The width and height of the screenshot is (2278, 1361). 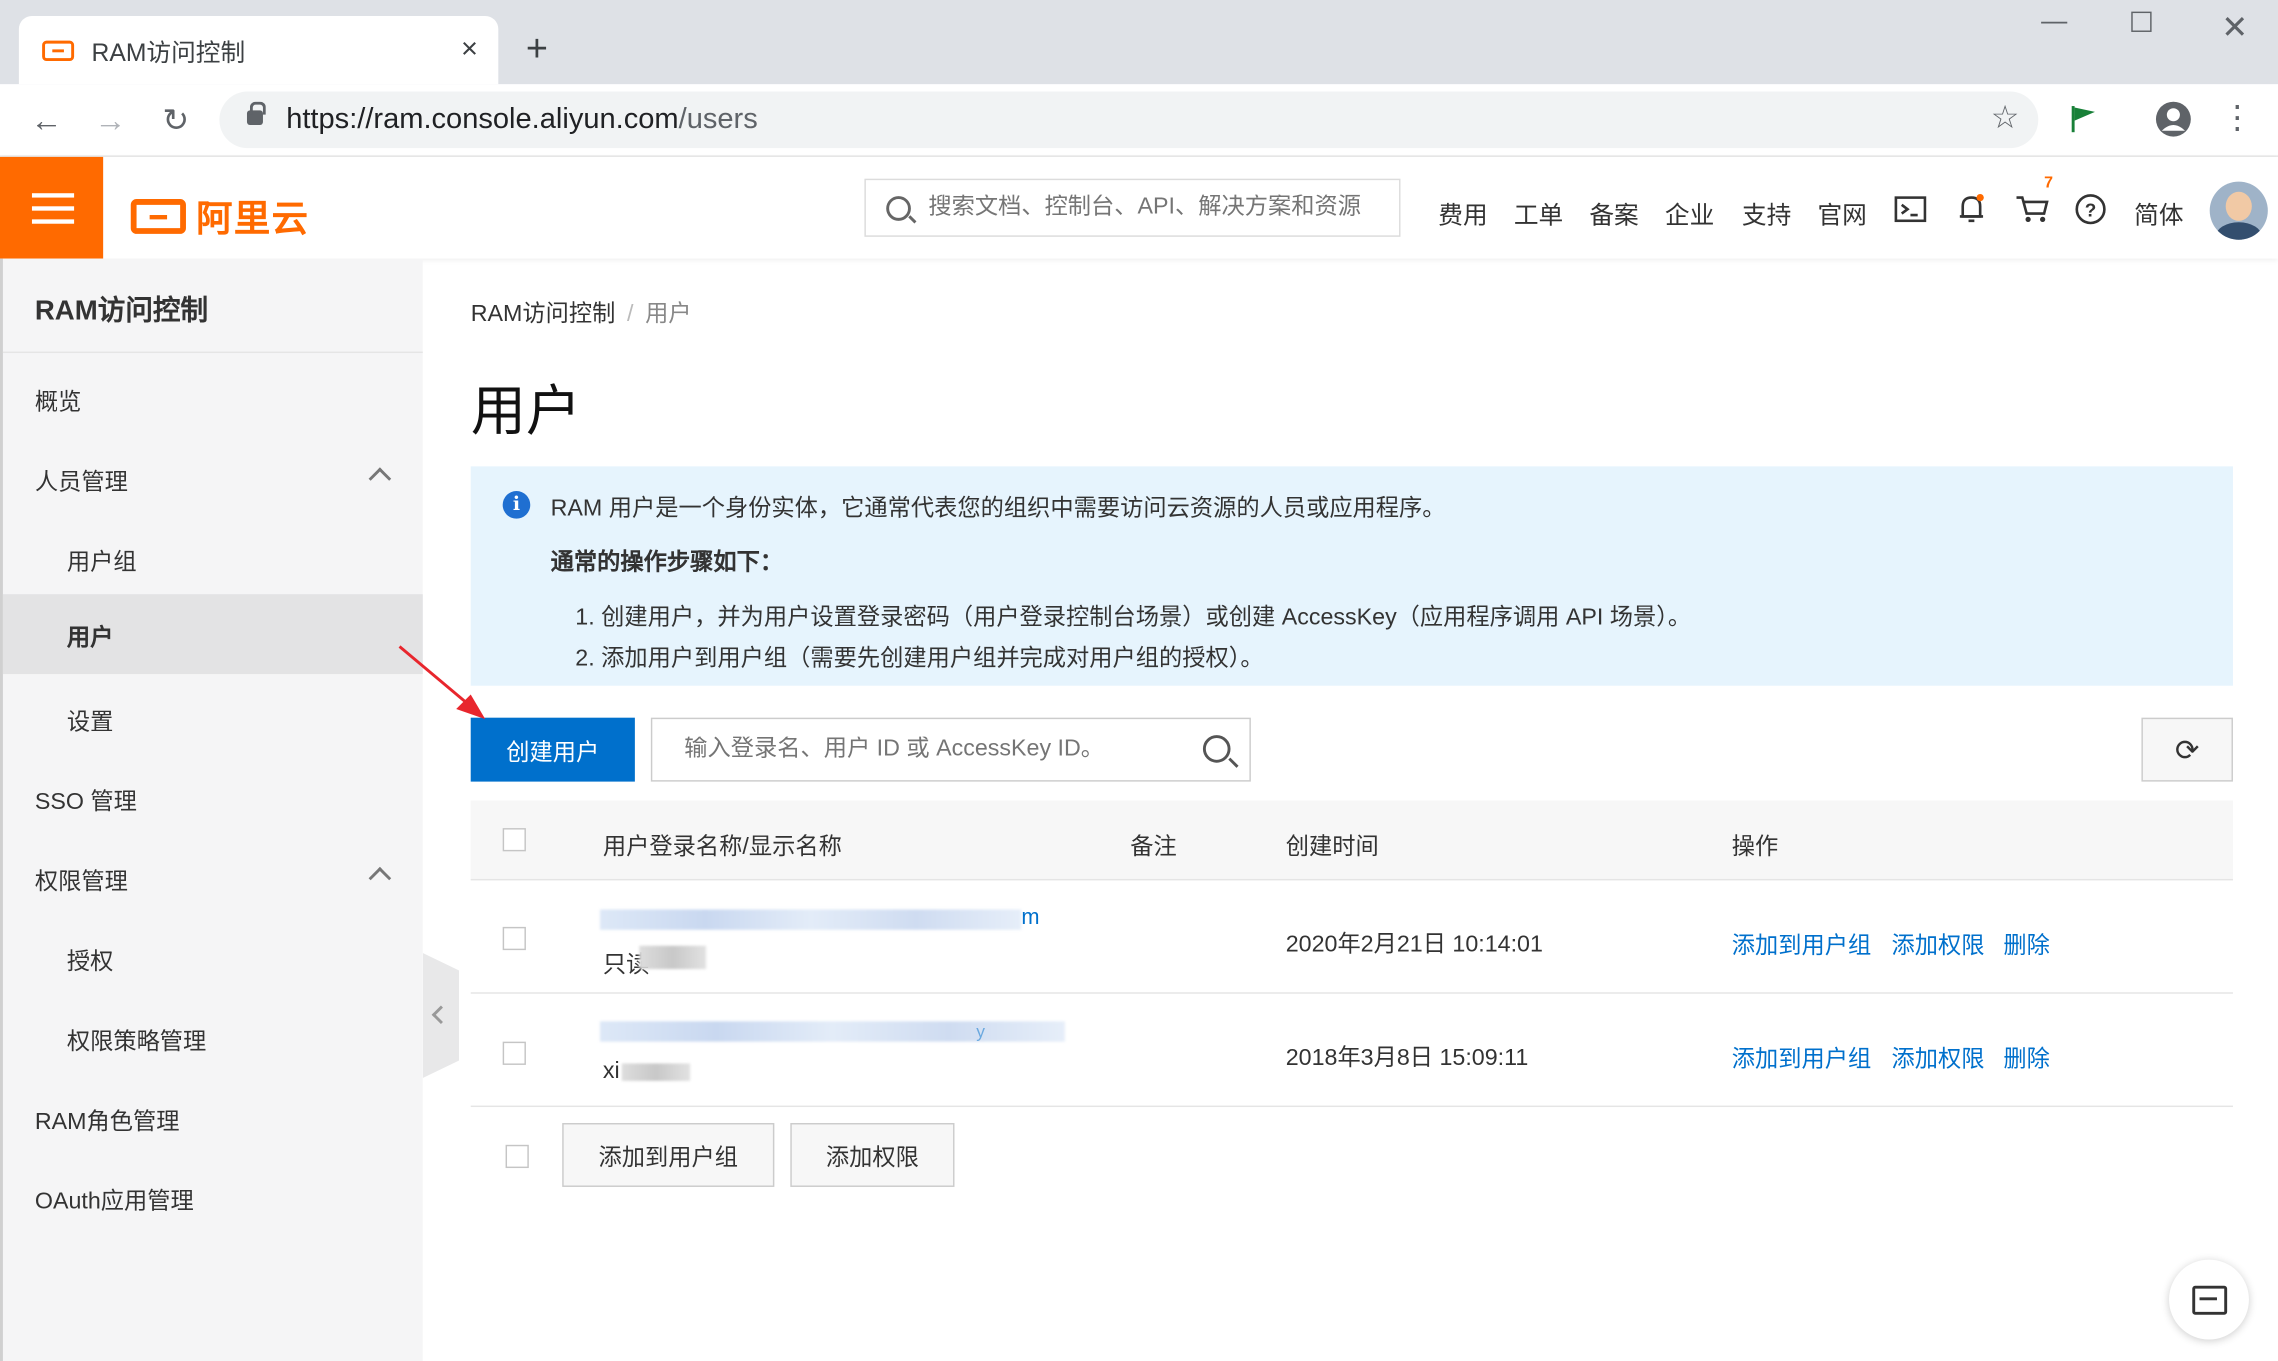 What do you see at coordinates (1971, 209) in the screenshot?
I see `notification-bell-icon` at bounding box center [1971, 209].